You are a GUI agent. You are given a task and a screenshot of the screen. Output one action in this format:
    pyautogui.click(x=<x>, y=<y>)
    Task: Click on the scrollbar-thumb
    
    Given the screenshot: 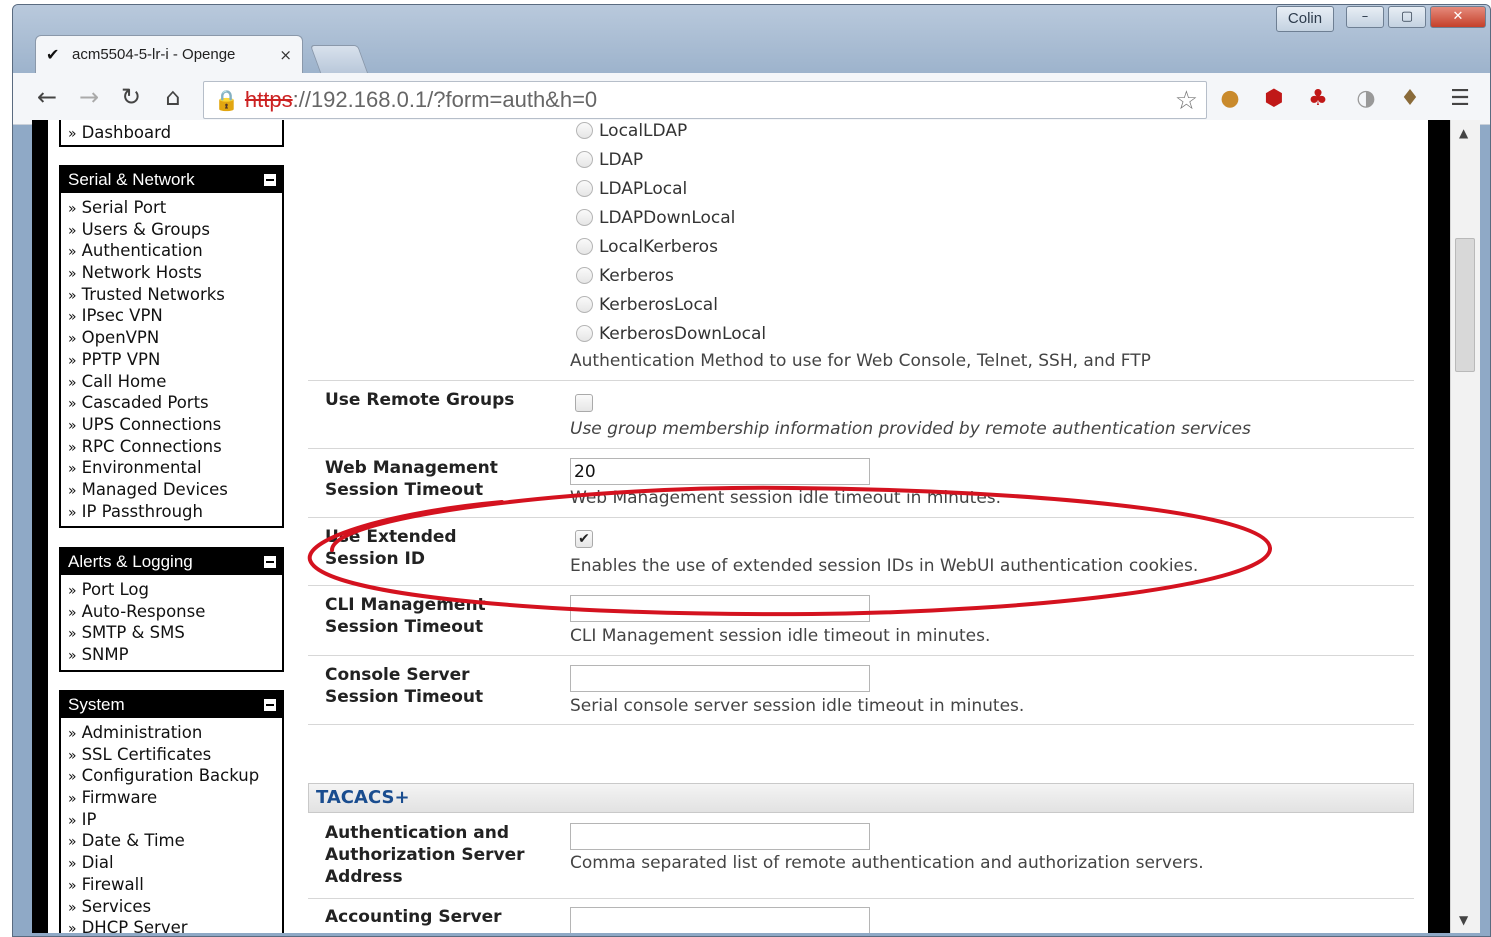 What is the action you would take?
    pyautogui.click(x=1465, y=305)
    